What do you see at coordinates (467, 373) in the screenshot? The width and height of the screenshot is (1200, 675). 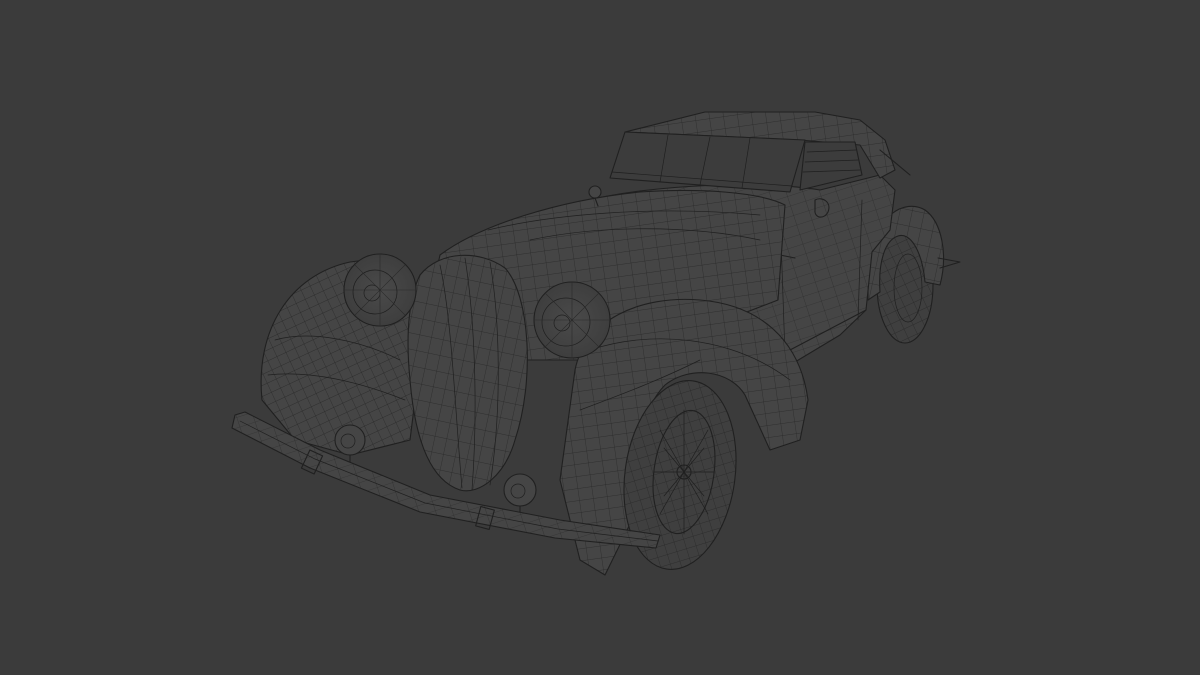 I see `grille` at bounding box center [467, 373].